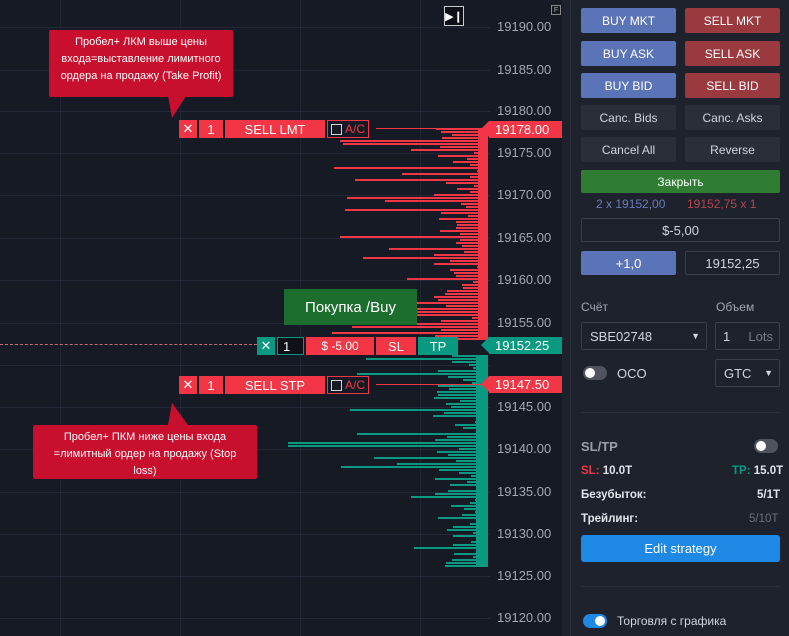 The height and width of the screenshot is (636, 789). I want to click on sell-ask-button: SELL ASK, so click(732, 53).